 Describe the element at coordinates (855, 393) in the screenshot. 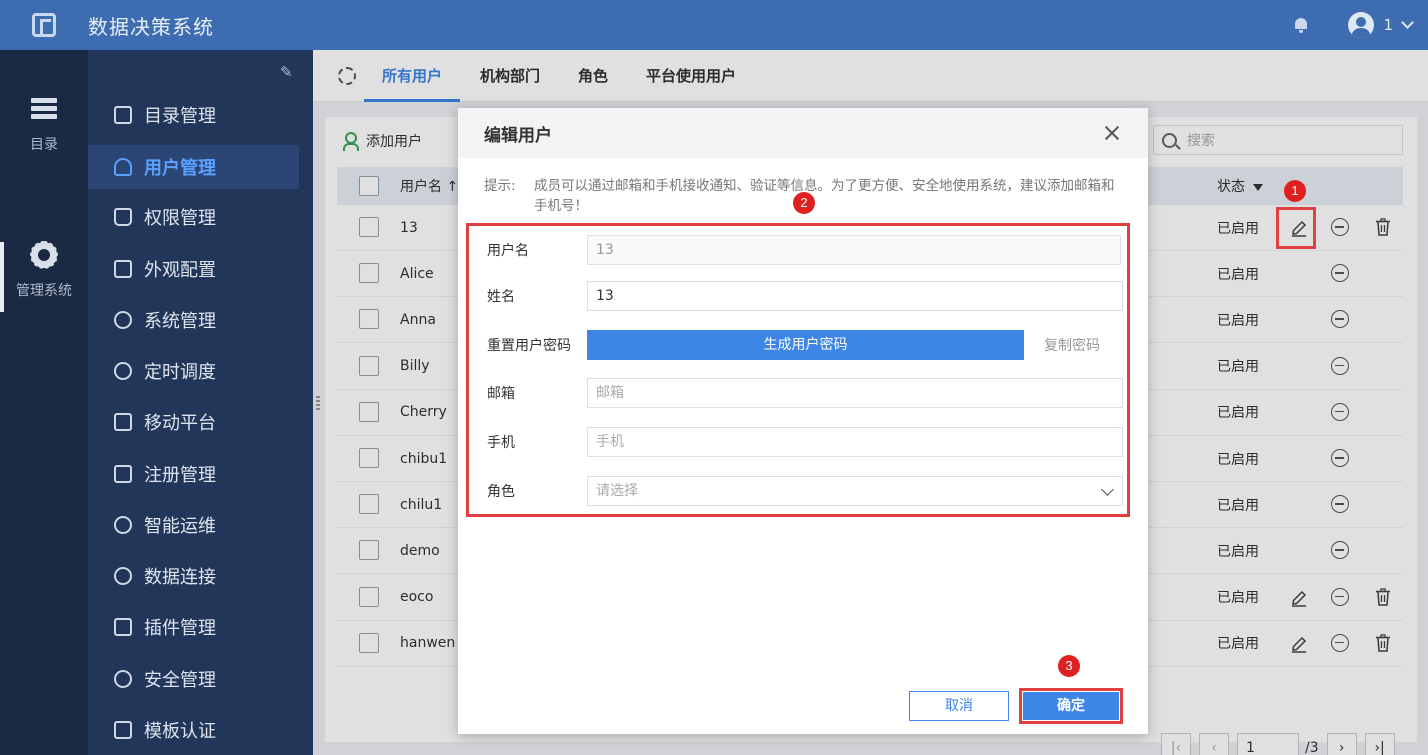

I see `email-field: 邮箱` at that location.